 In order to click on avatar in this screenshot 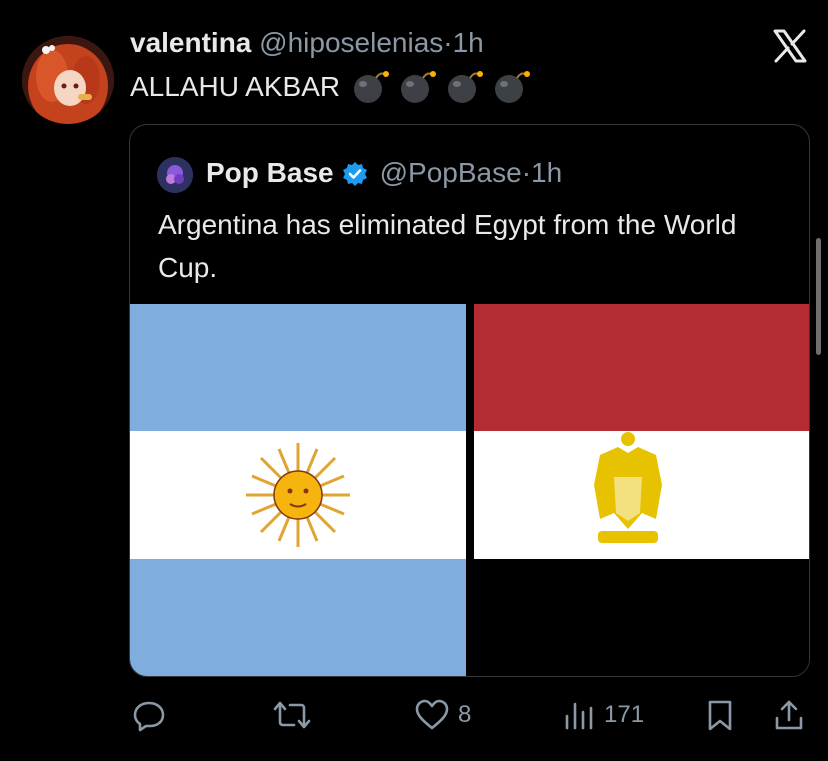, I will do `click(68, 80)`.